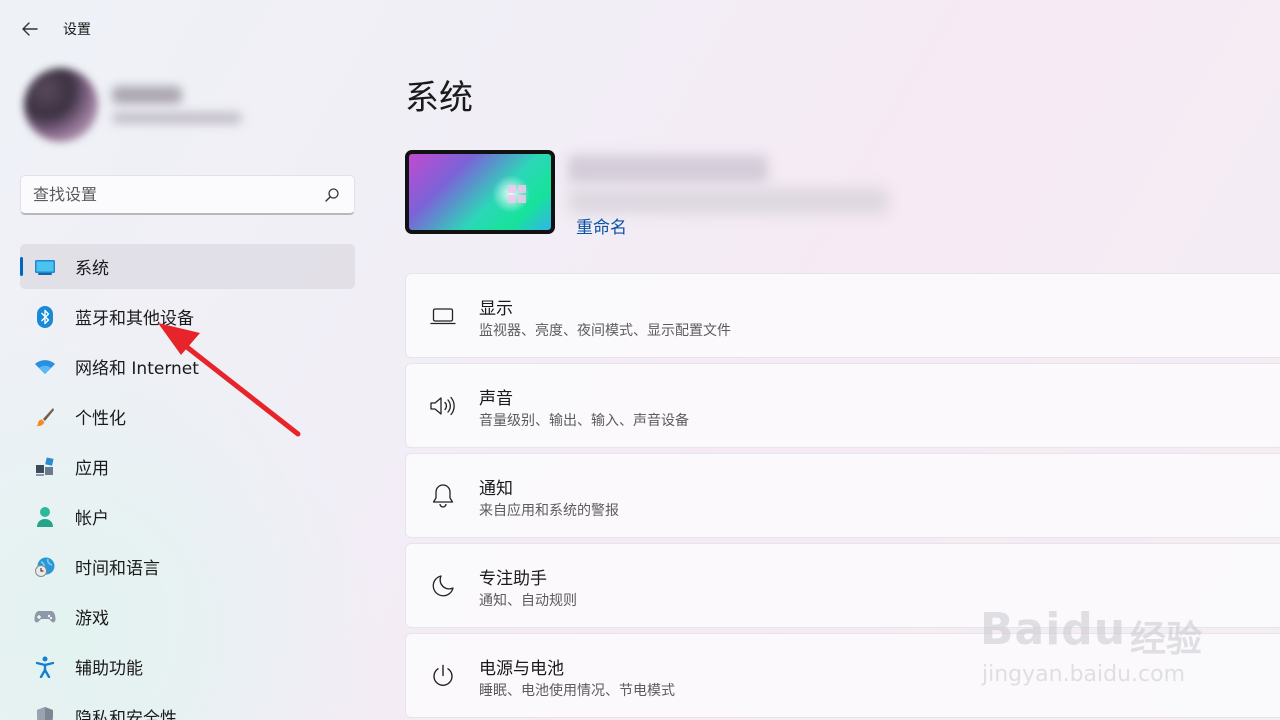 This screenshot has height=720, width=1280. Describe the element at coordinates (117, 569) in the screenshot. I see `sidebar-item-label: 时间和语言` at that location.